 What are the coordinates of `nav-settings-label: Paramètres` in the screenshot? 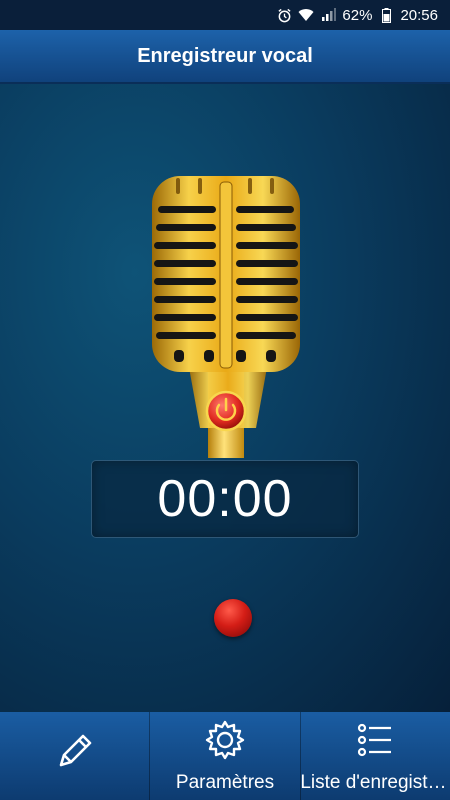 It's located at (225, 782).